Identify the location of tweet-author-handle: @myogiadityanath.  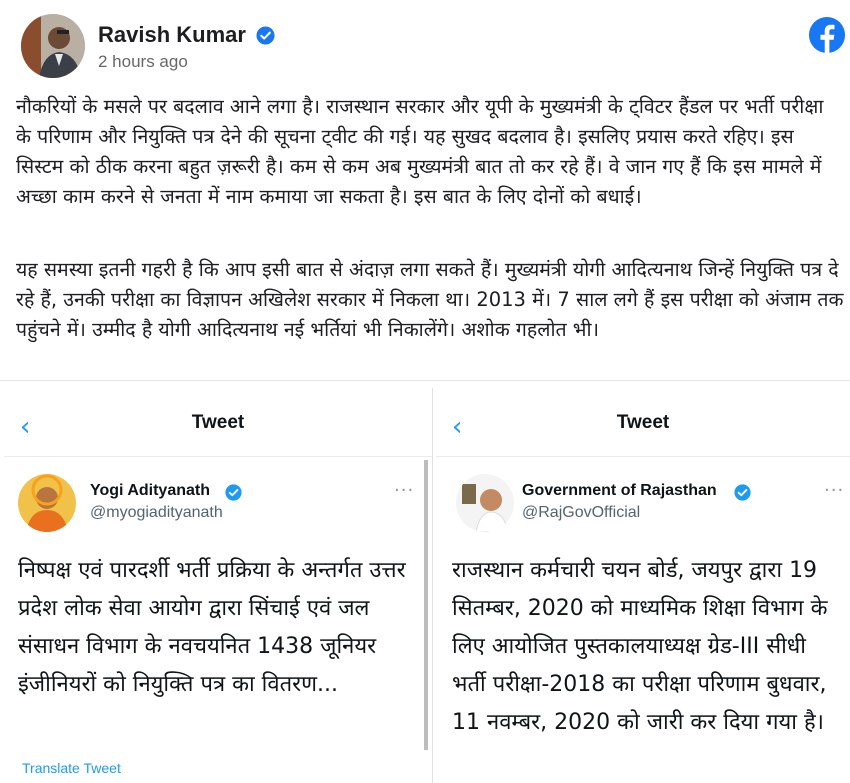
(156, 513).